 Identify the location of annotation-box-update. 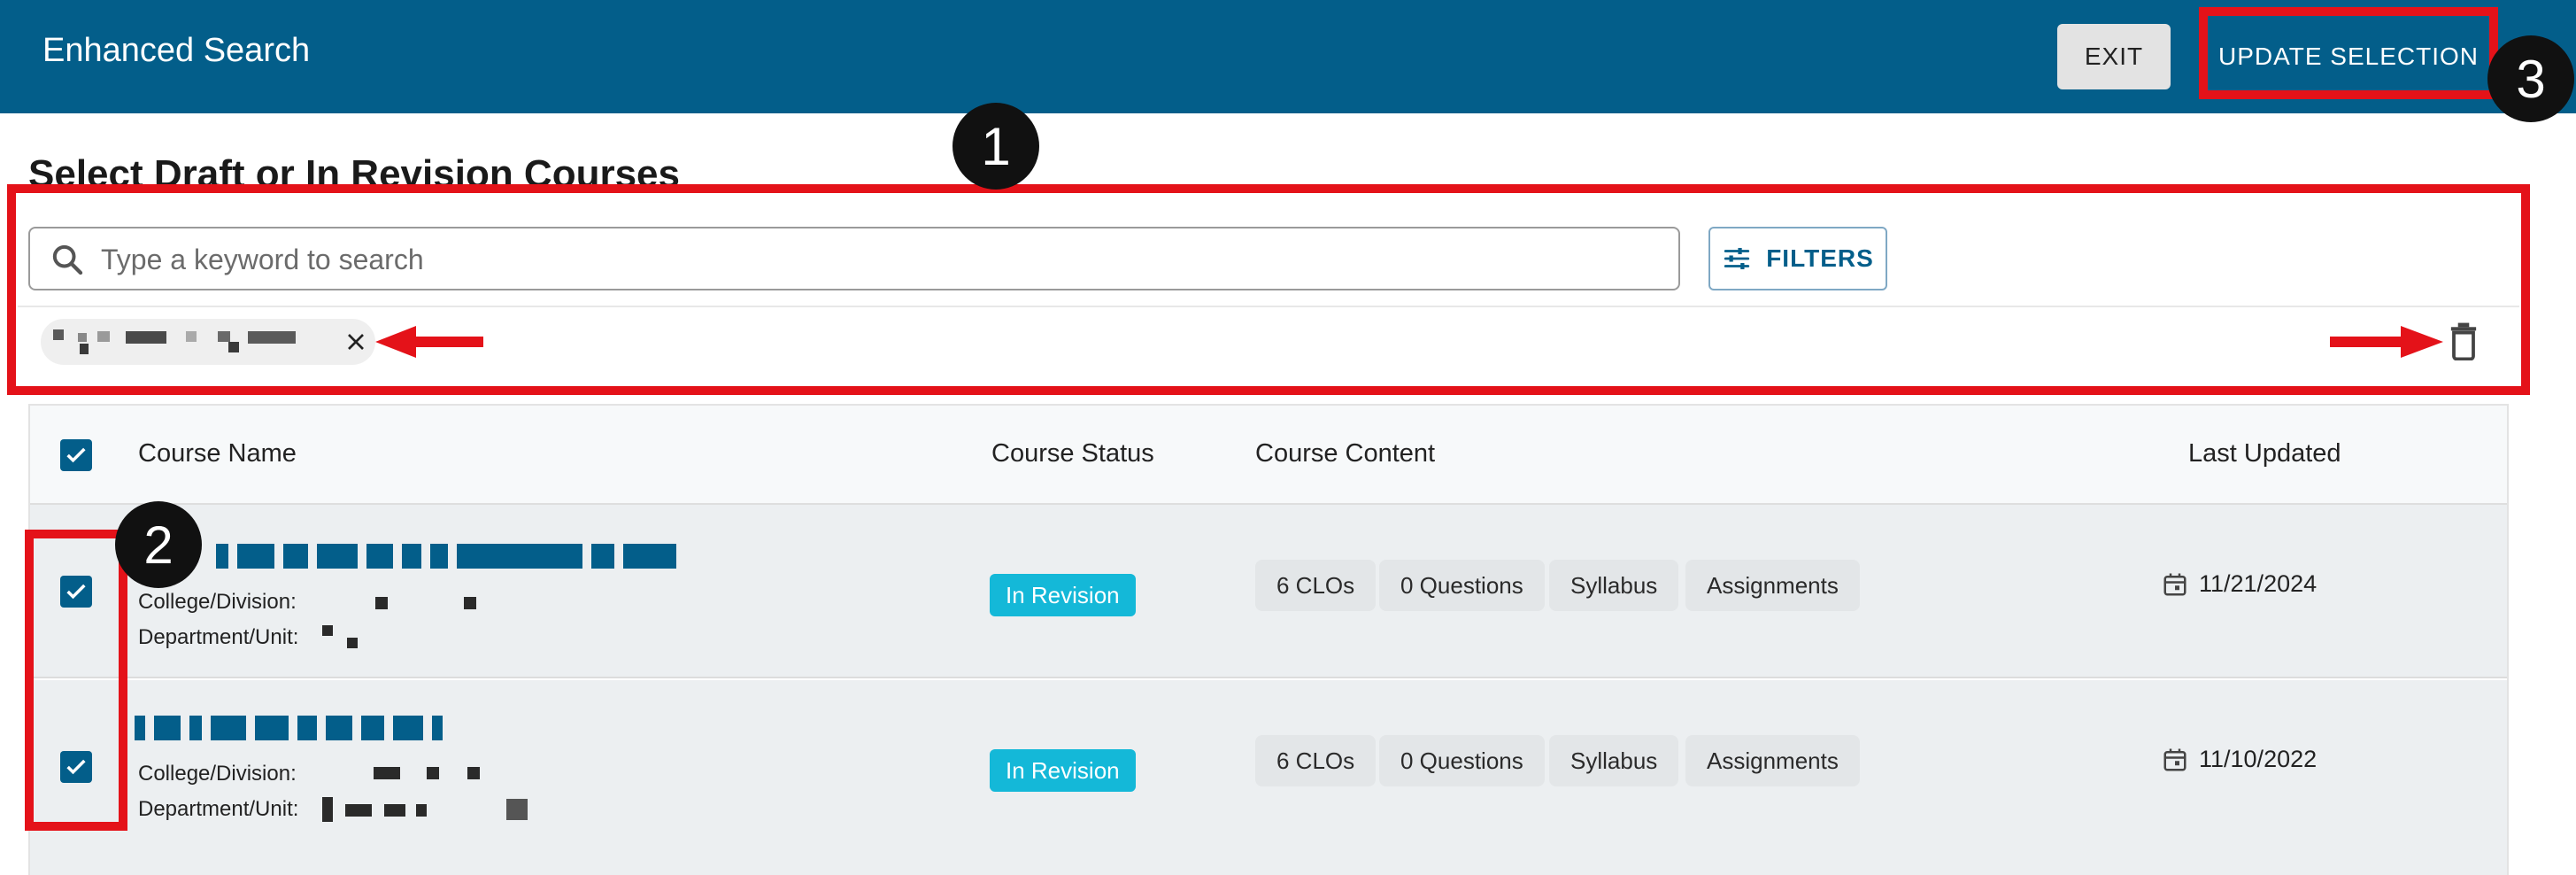
(2348, 53).